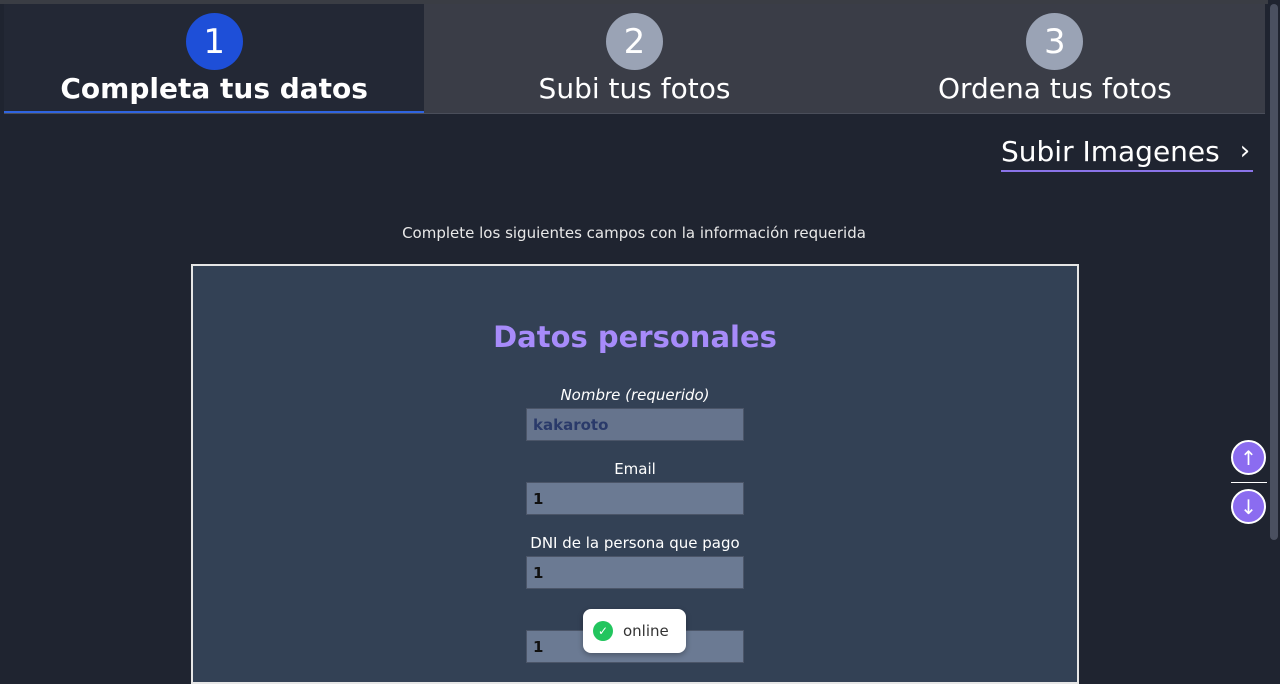 This screenshot has width=1280, height=684. I want to click on step-1: 1 Completa tus datos, so click(214, 58).